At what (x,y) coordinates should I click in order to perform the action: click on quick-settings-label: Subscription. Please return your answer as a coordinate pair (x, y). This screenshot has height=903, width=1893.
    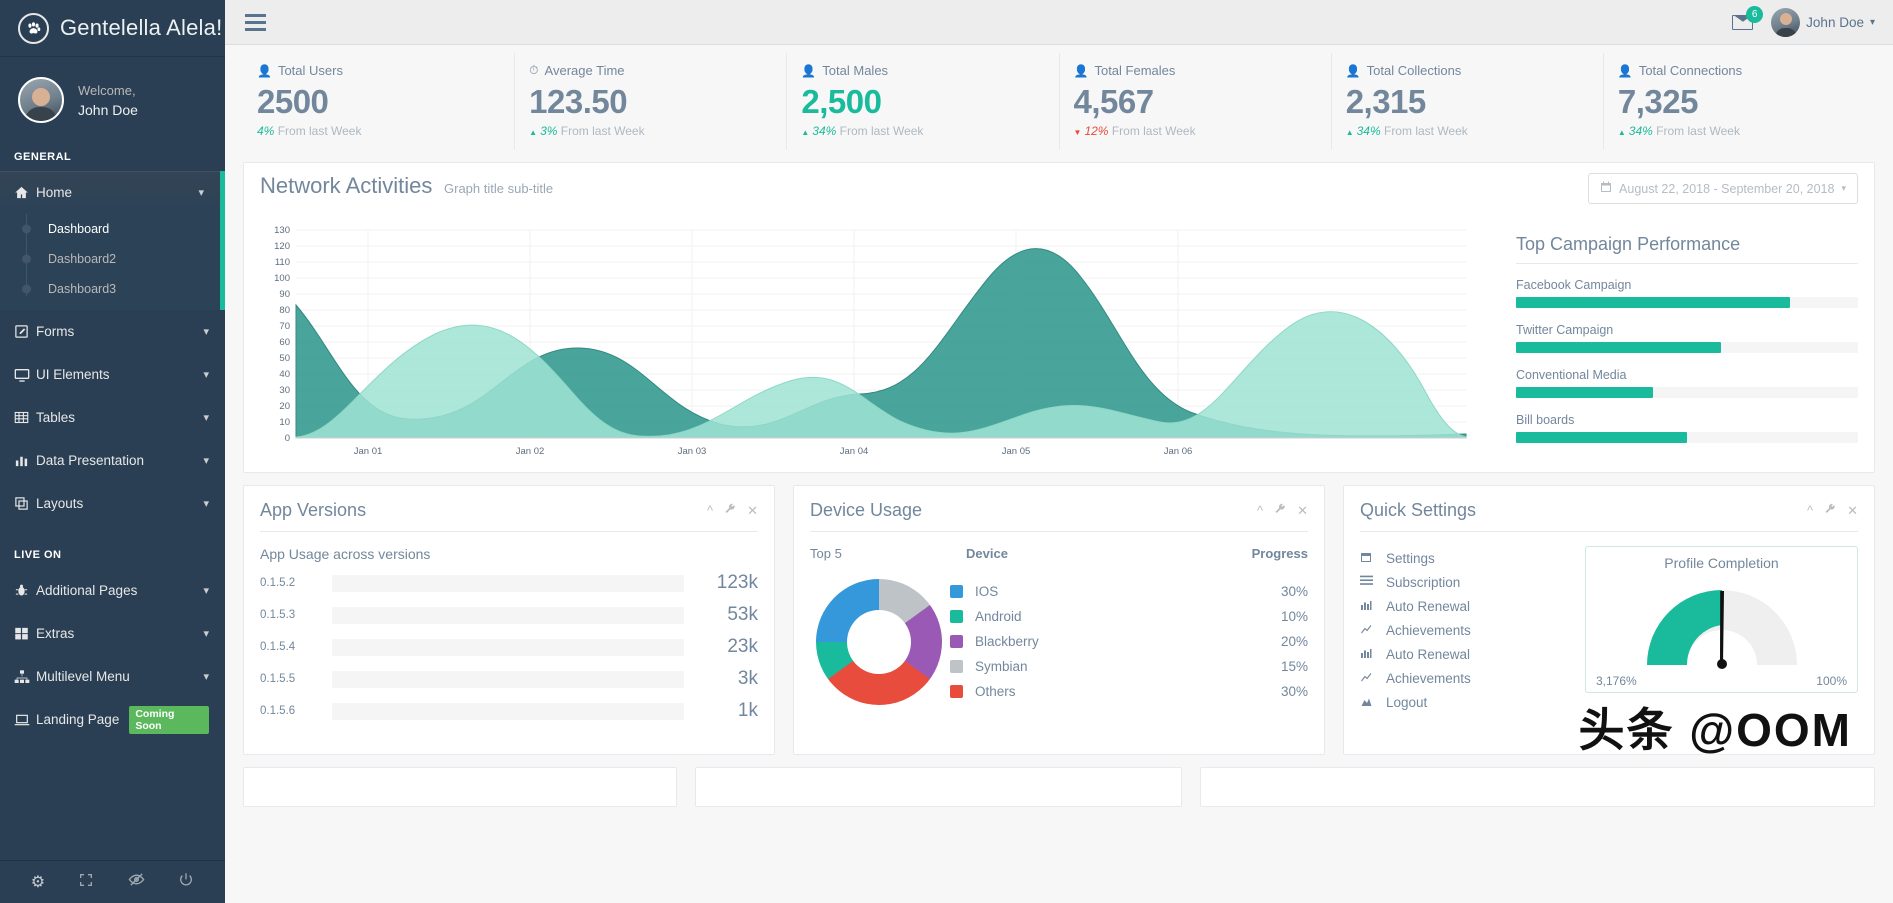
    Looking at the image, I should click on (1423, 582).